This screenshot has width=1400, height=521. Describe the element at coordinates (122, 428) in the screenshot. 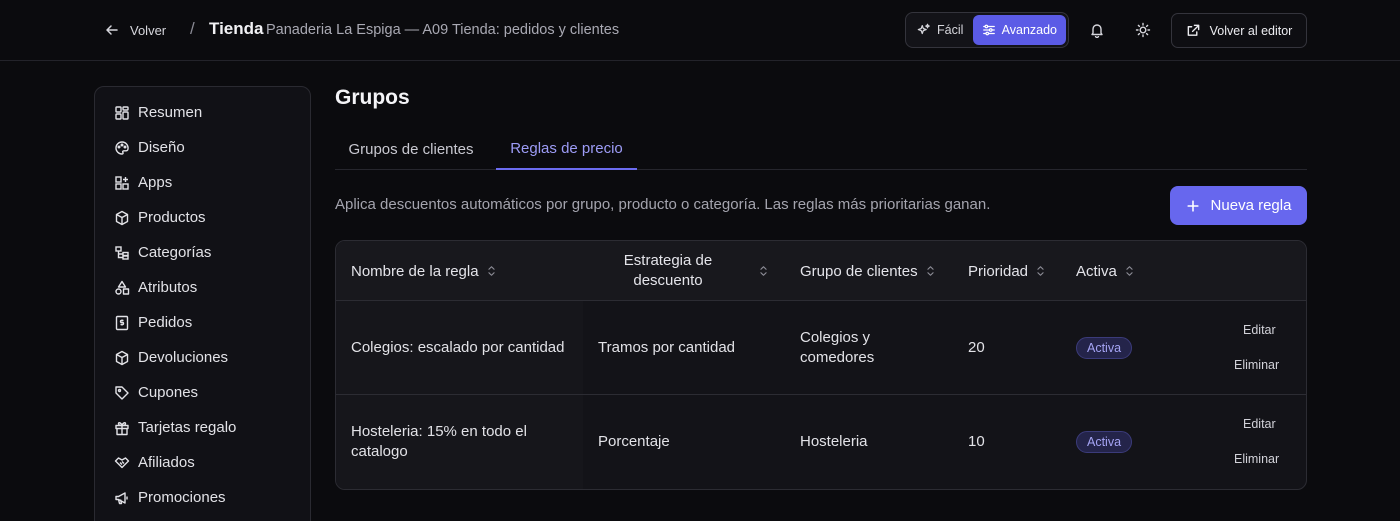

I see `gift-icon` at that location.